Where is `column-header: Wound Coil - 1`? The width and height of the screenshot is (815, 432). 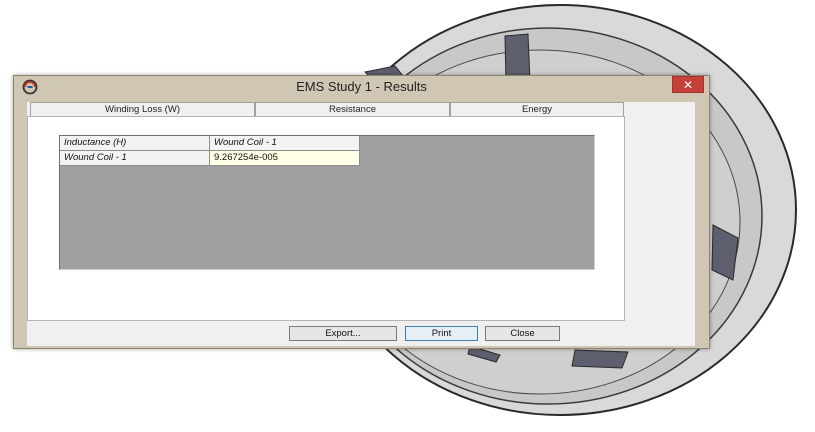
column-header: Wound Coil - 1 is located at coordinates (285, 143).